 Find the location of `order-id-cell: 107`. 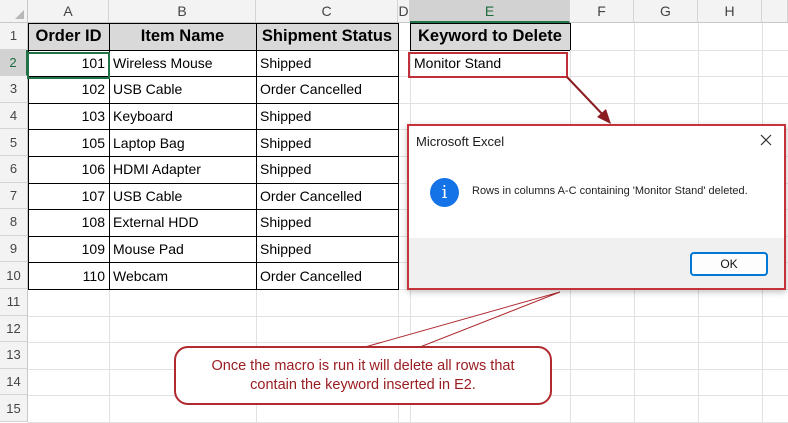

order-id-cell: 107 is located at coordinates (68, 196).